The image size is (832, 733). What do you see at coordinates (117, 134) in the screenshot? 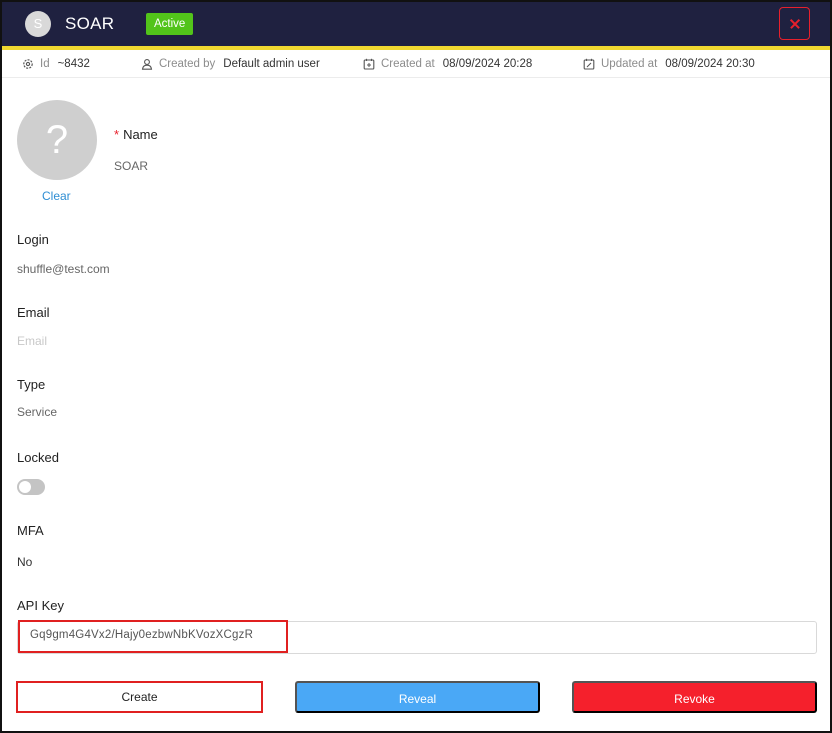
I see `required-marker: *` at bounding box center [117, 134].